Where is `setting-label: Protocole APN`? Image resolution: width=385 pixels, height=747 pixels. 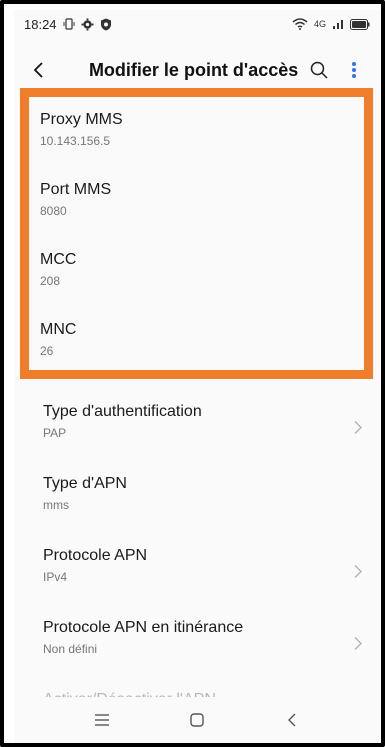
setting-label: Protocole APN is located at coordinates (95, 555).